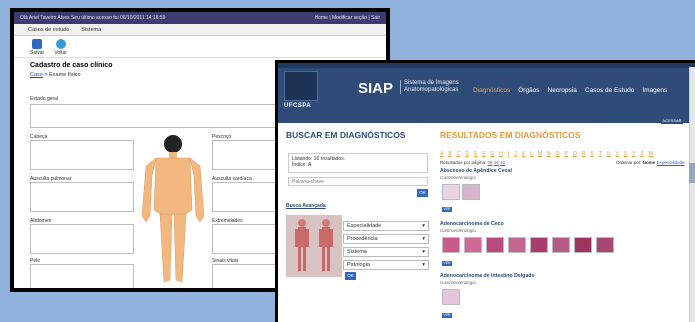  Describe the element at coordinates (591, 154) in the screenshot. I see `alphabet-letter-s: S` at that location.